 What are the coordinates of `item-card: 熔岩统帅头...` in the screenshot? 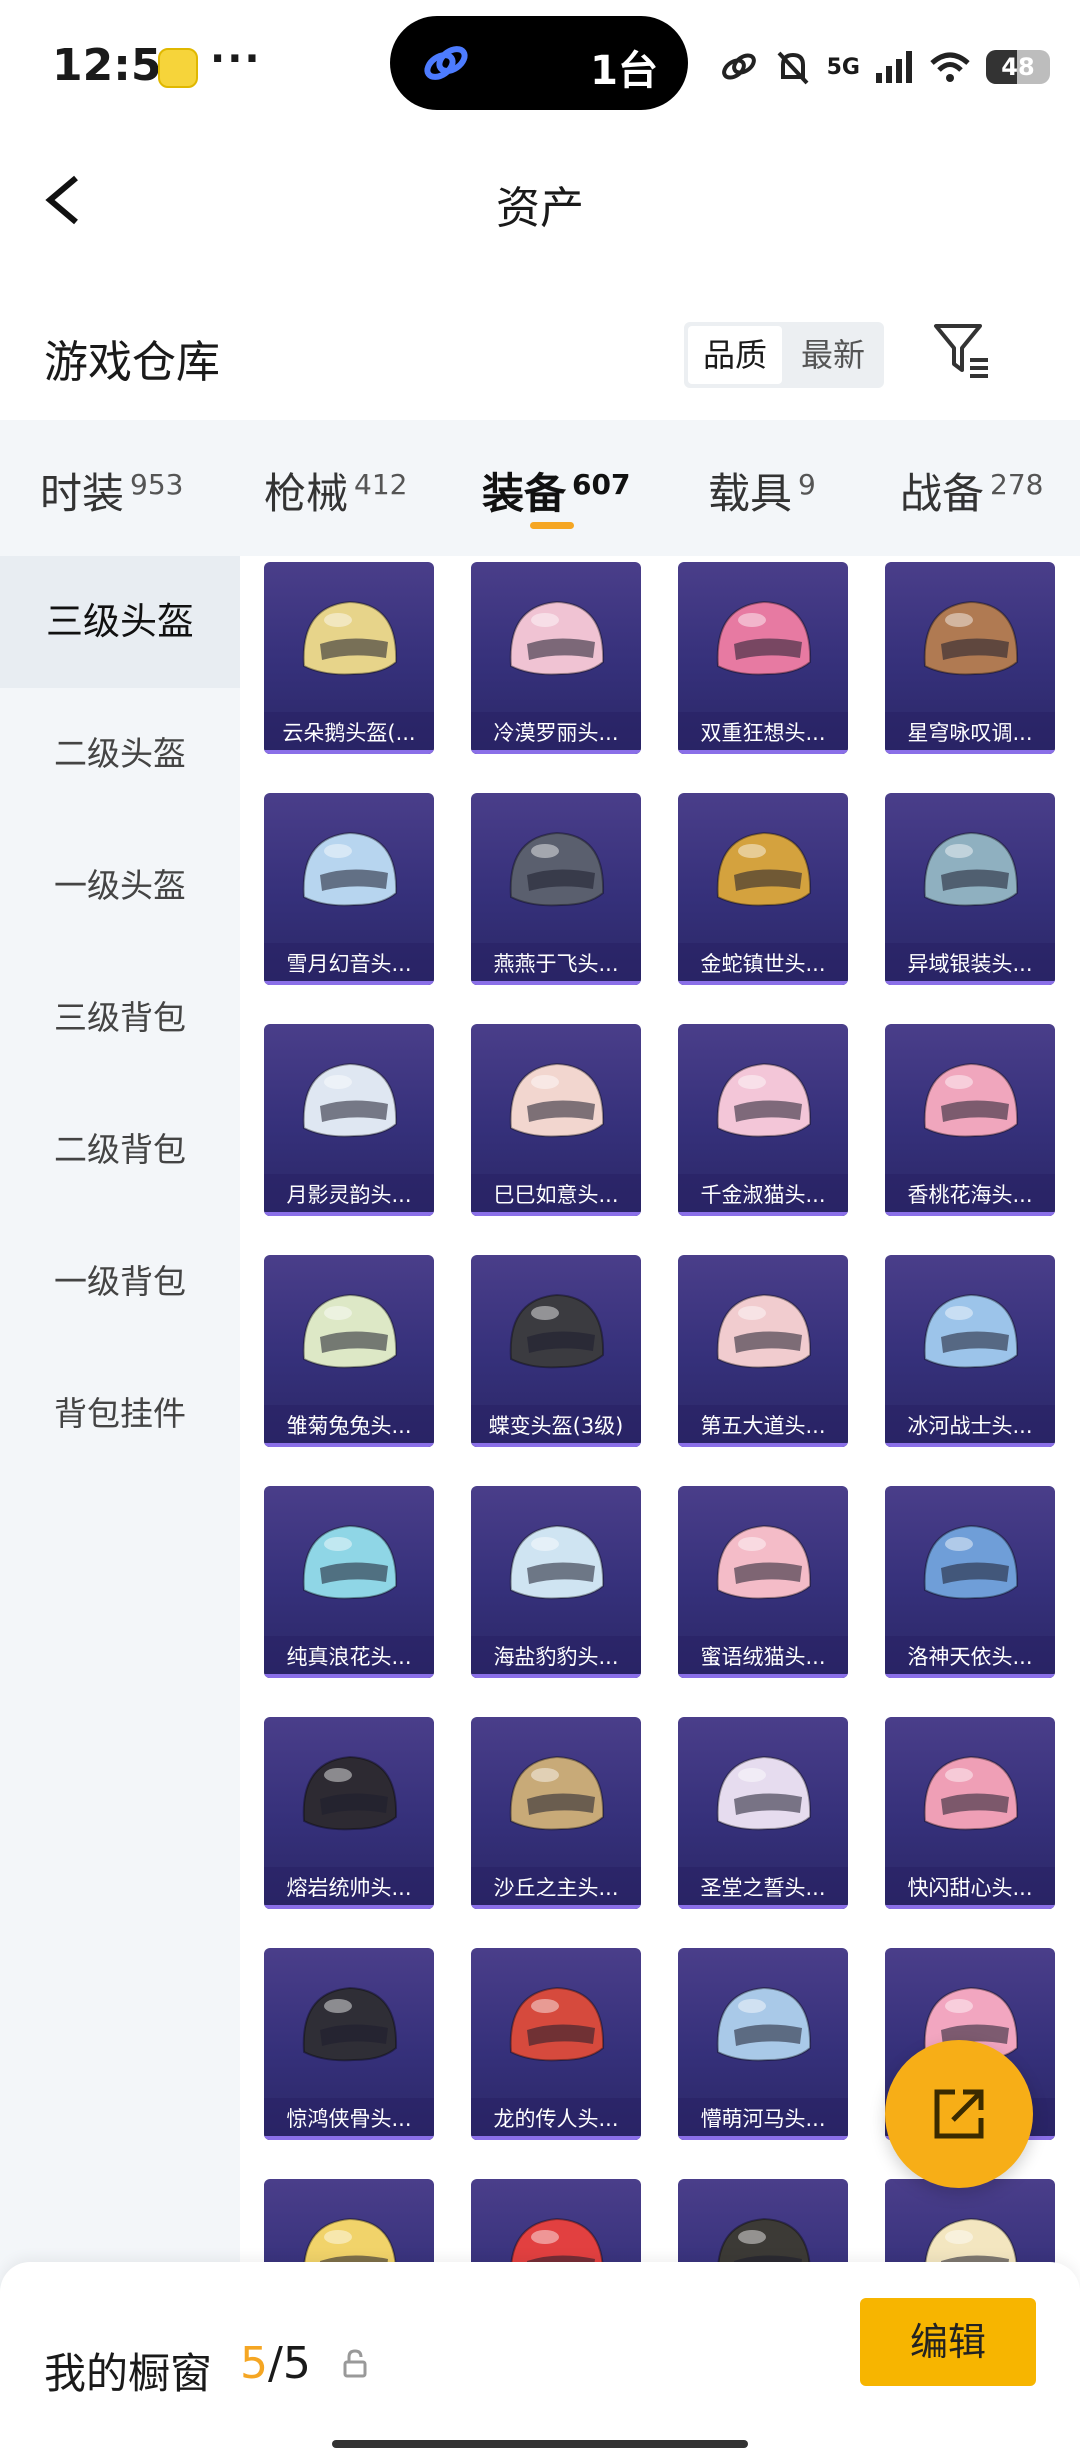 It's located at (349, 1813).